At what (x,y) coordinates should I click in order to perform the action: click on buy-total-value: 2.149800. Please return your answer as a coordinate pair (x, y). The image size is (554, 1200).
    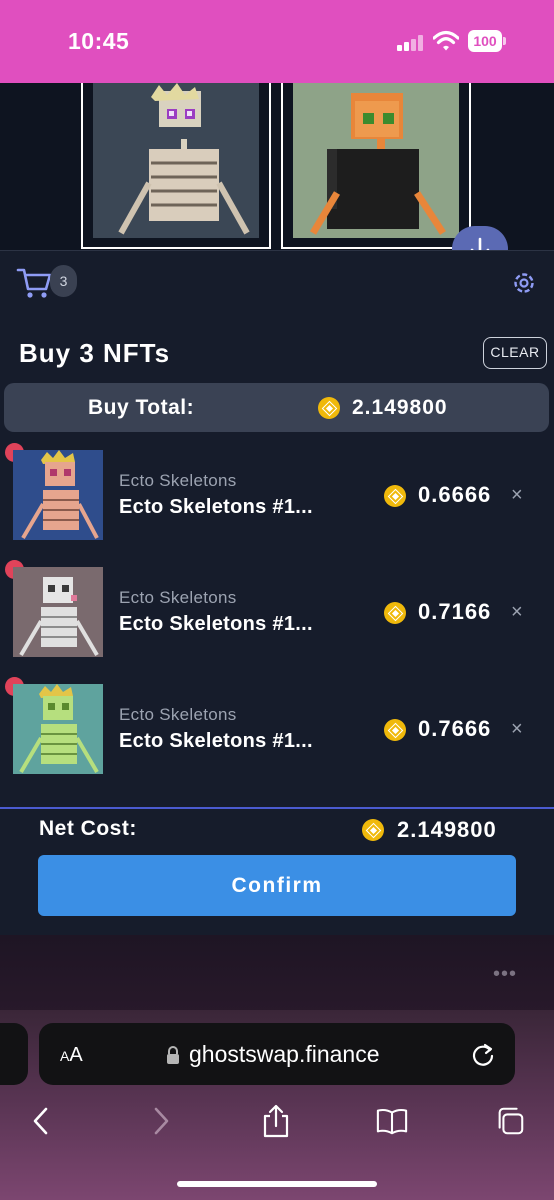
    Looking at the image, I should click on (400, 407).